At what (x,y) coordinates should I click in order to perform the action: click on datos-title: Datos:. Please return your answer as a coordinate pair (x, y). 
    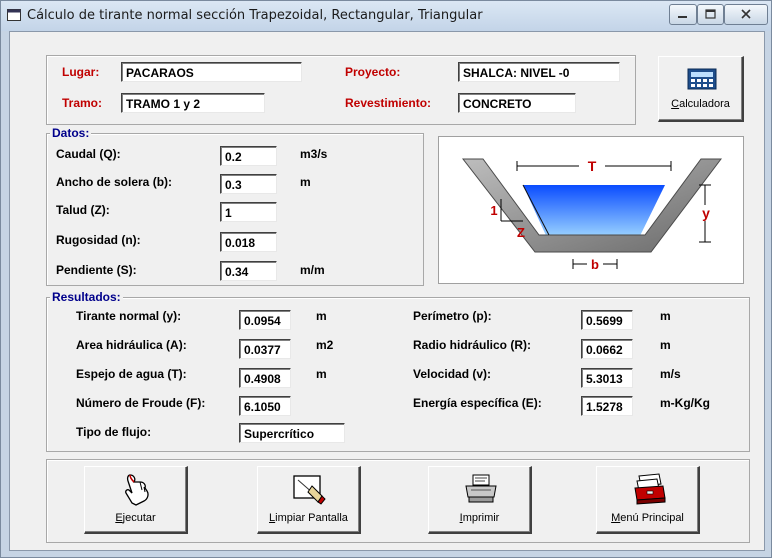
    Looking at the image, I should click on (71, 133).